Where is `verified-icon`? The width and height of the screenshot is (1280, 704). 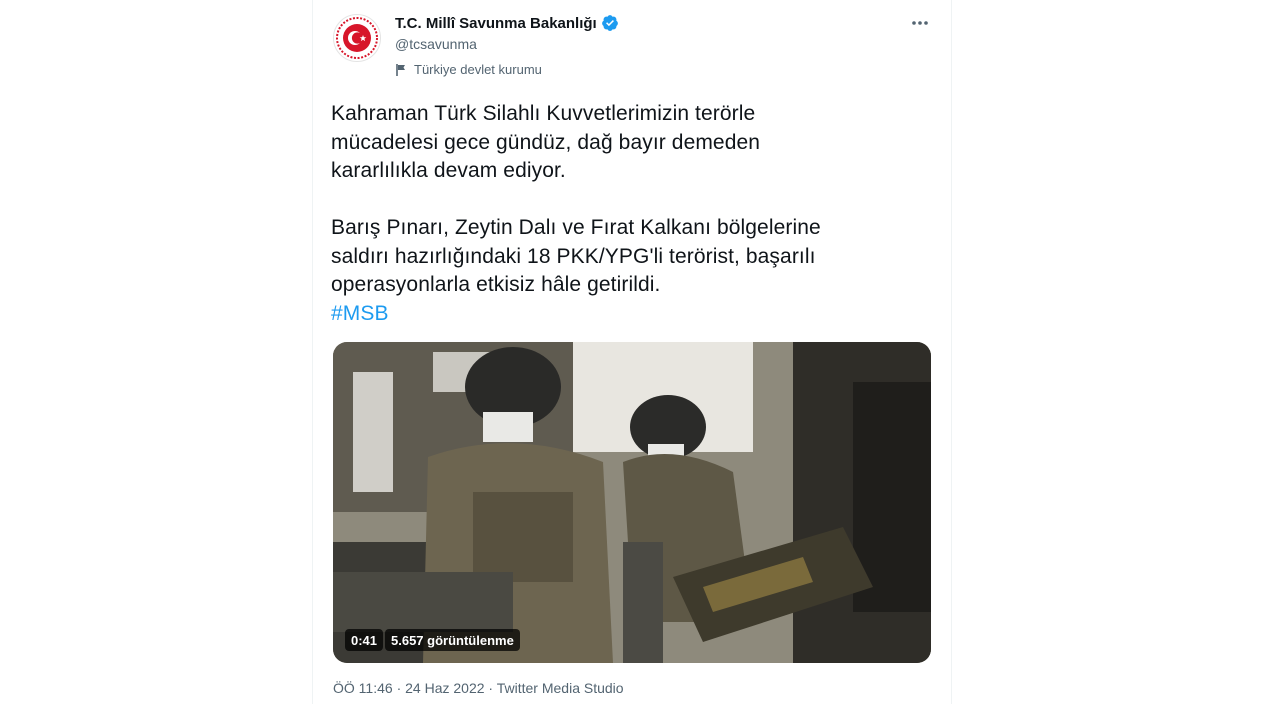
verified-icon is located at coordinates (609, 23).